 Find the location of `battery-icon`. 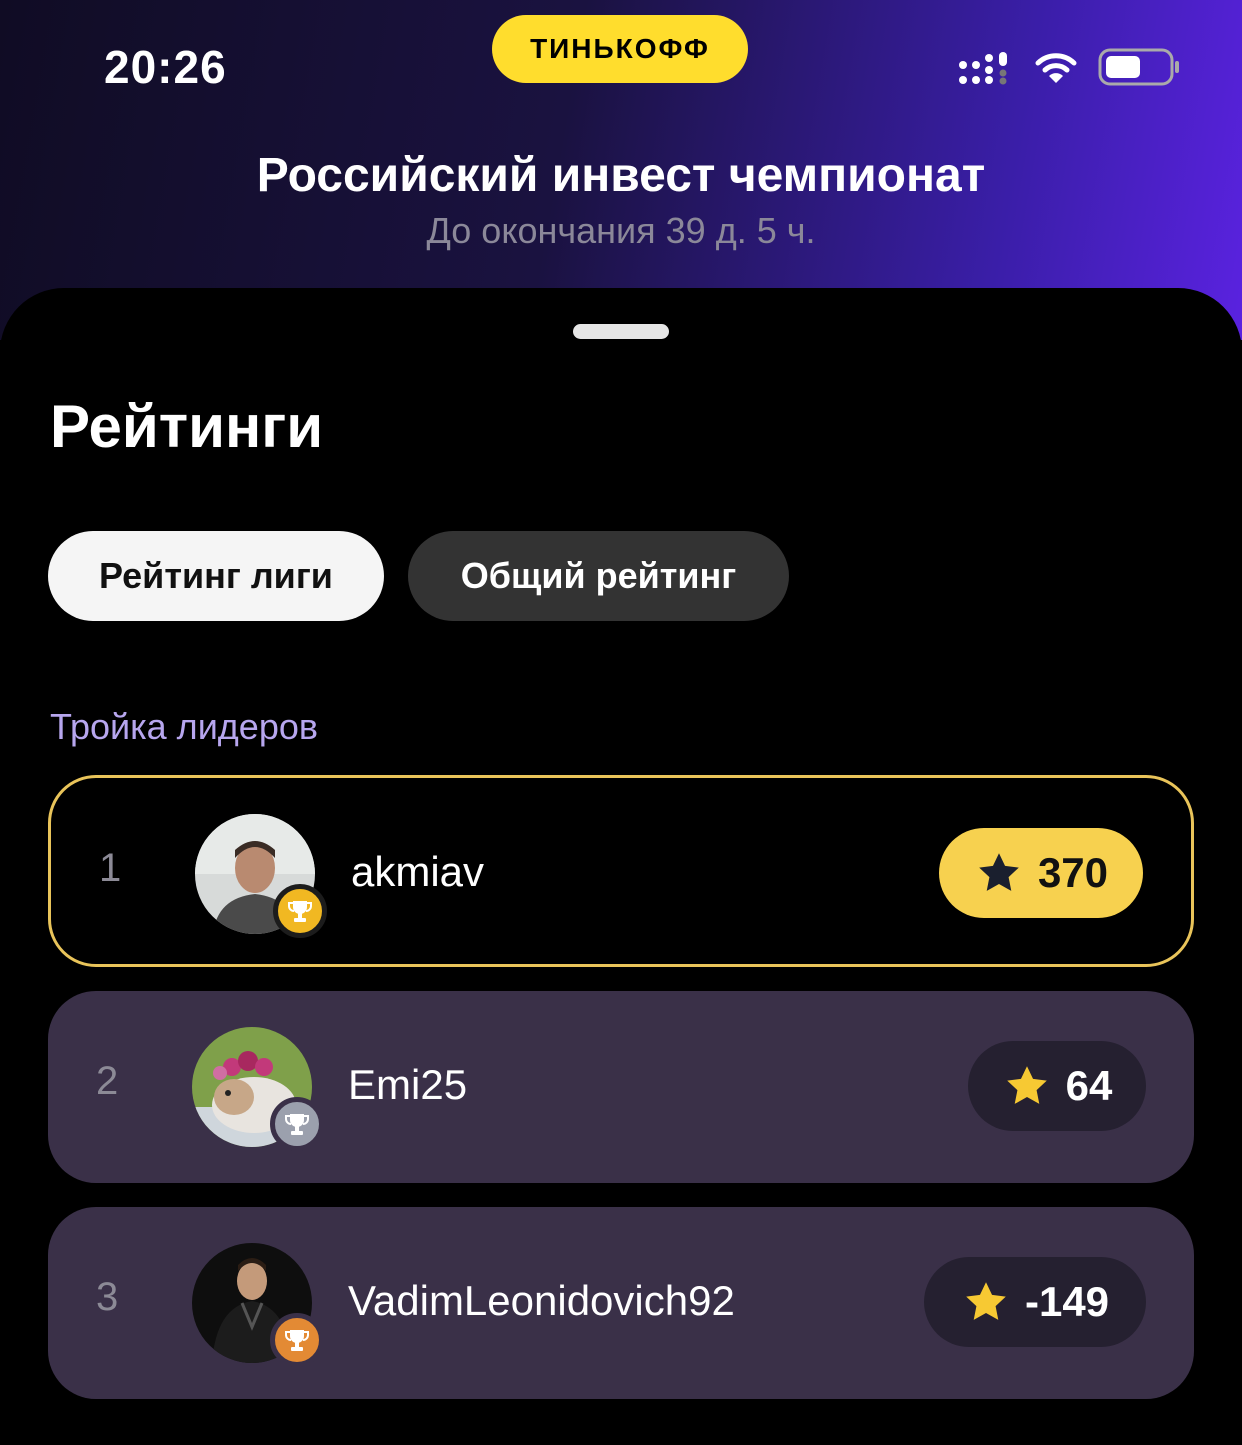

battery-icon is located at coordinates (1138, 67).